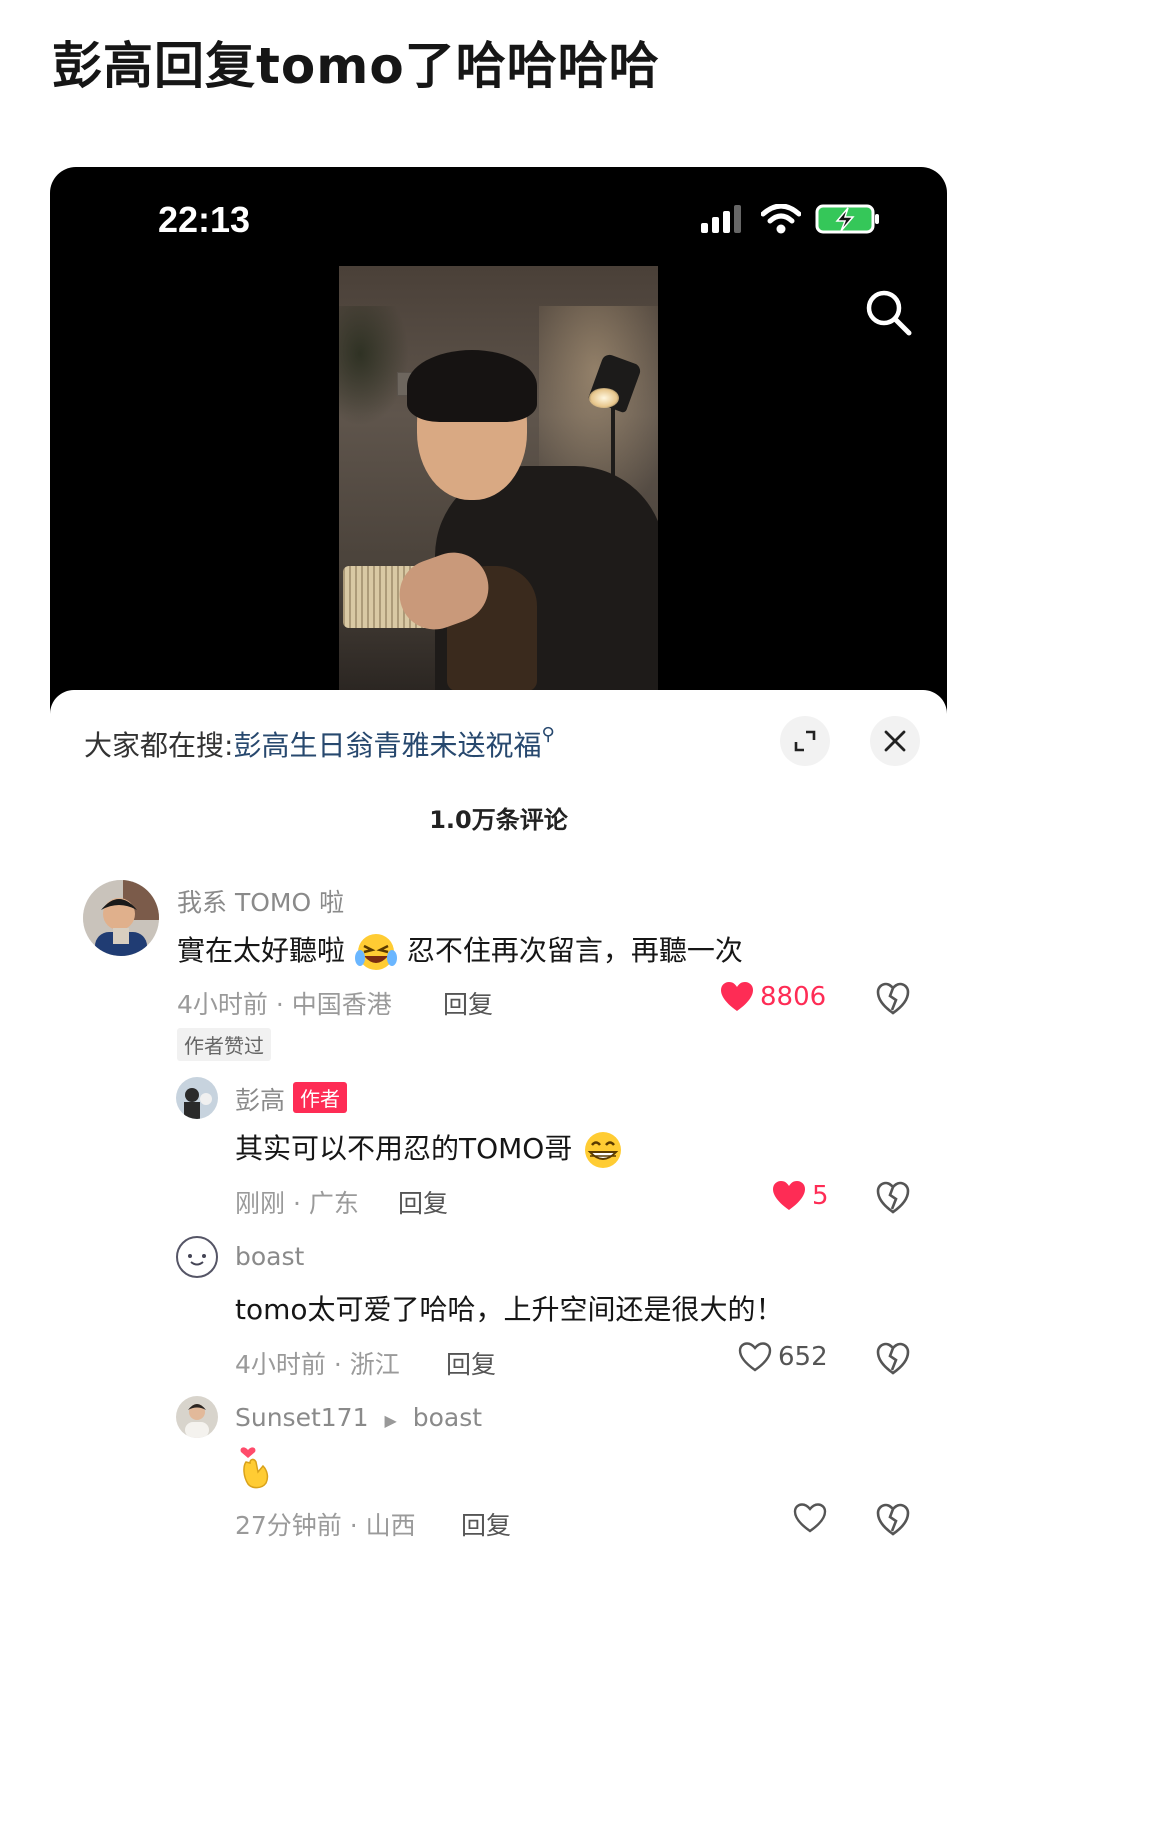 This screenshot has width=1168, height=1837. What do you see at coordinates (430, 1148) in the screenshot?
I see `comment-text: 其实可以不用忍的TOMO哥` at bounding box center [430, 1148].